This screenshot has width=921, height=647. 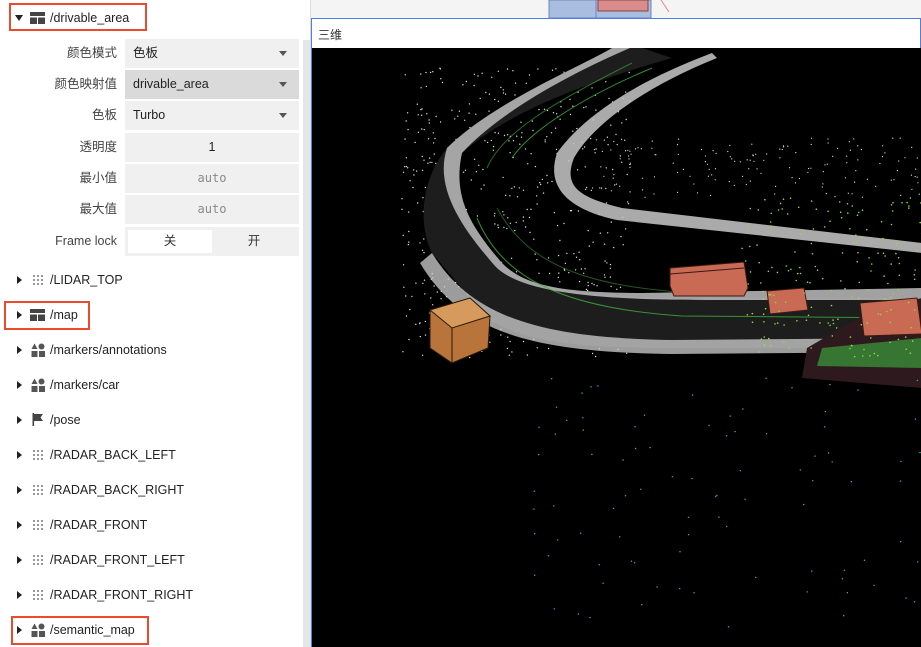 What do you see at coordinates (113, 454) in the screenshot?
I see `topic-label: /RADAR_BACK_LEFT` at bounding box center [113, 454].